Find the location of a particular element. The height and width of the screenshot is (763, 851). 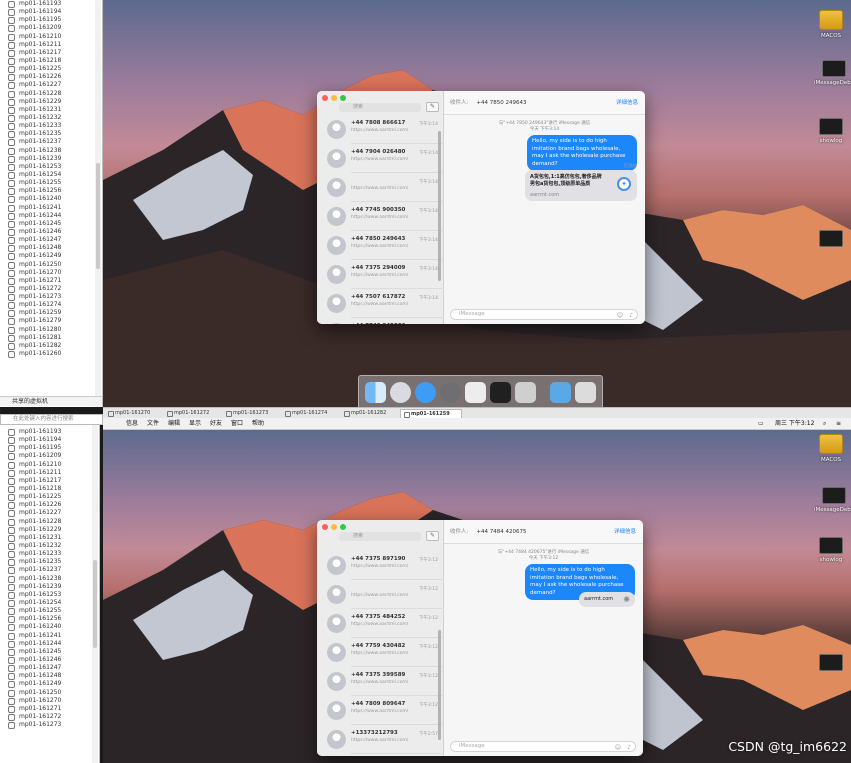

sidebar-scrollbar is located at coordinates (98, 203).